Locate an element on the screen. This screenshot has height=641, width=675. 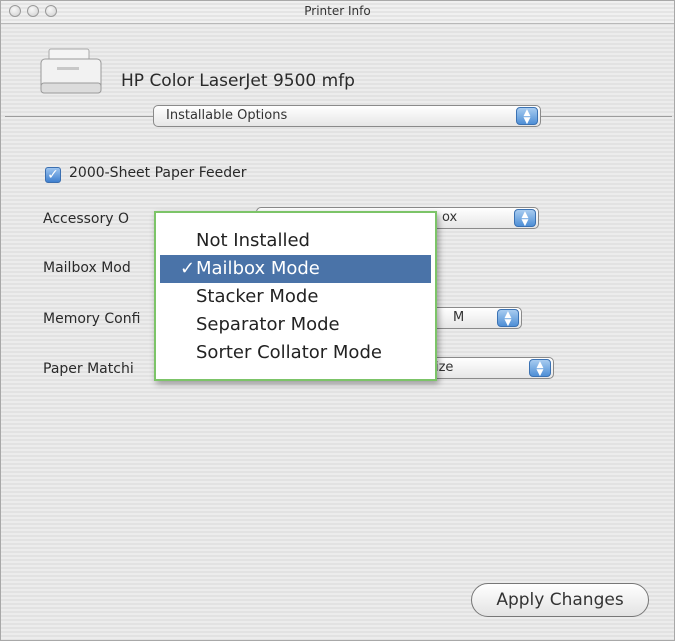
menu-item-label: Separator Mode is located at coordinates (268, 324).